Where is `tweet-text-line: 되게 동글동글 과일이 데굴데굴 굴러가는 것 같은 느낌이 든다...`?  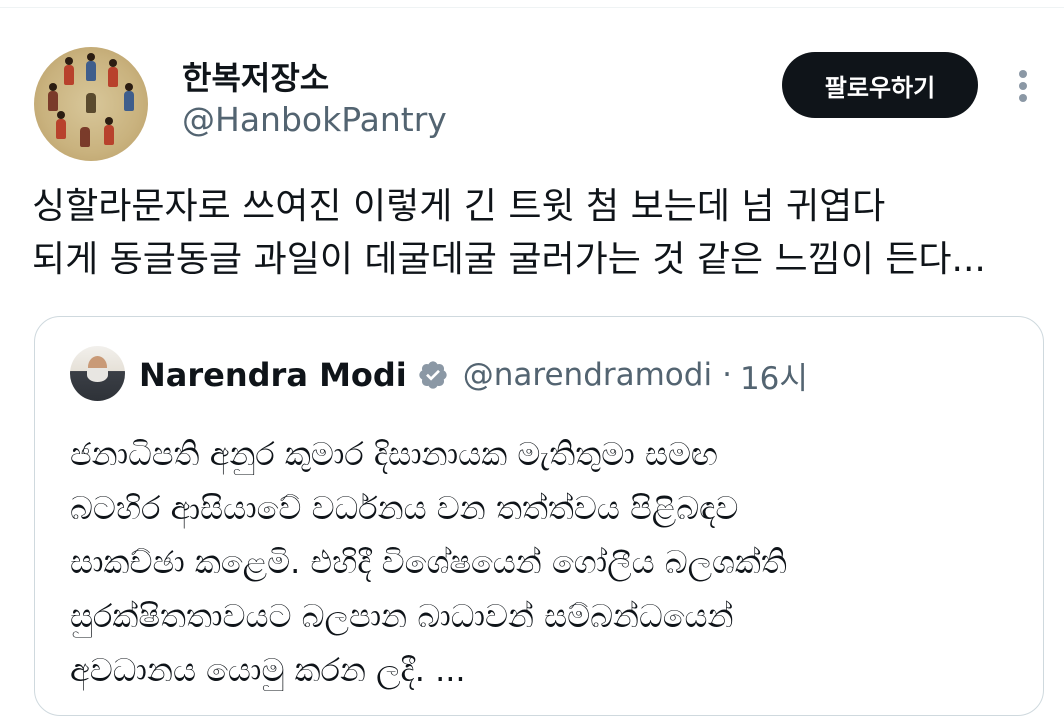 tweet-text-line: 되게 동글동글 과일이 데굴데굴 굴러가는 것 같은 느낌이 든다... is located at coordinates (509, 259).